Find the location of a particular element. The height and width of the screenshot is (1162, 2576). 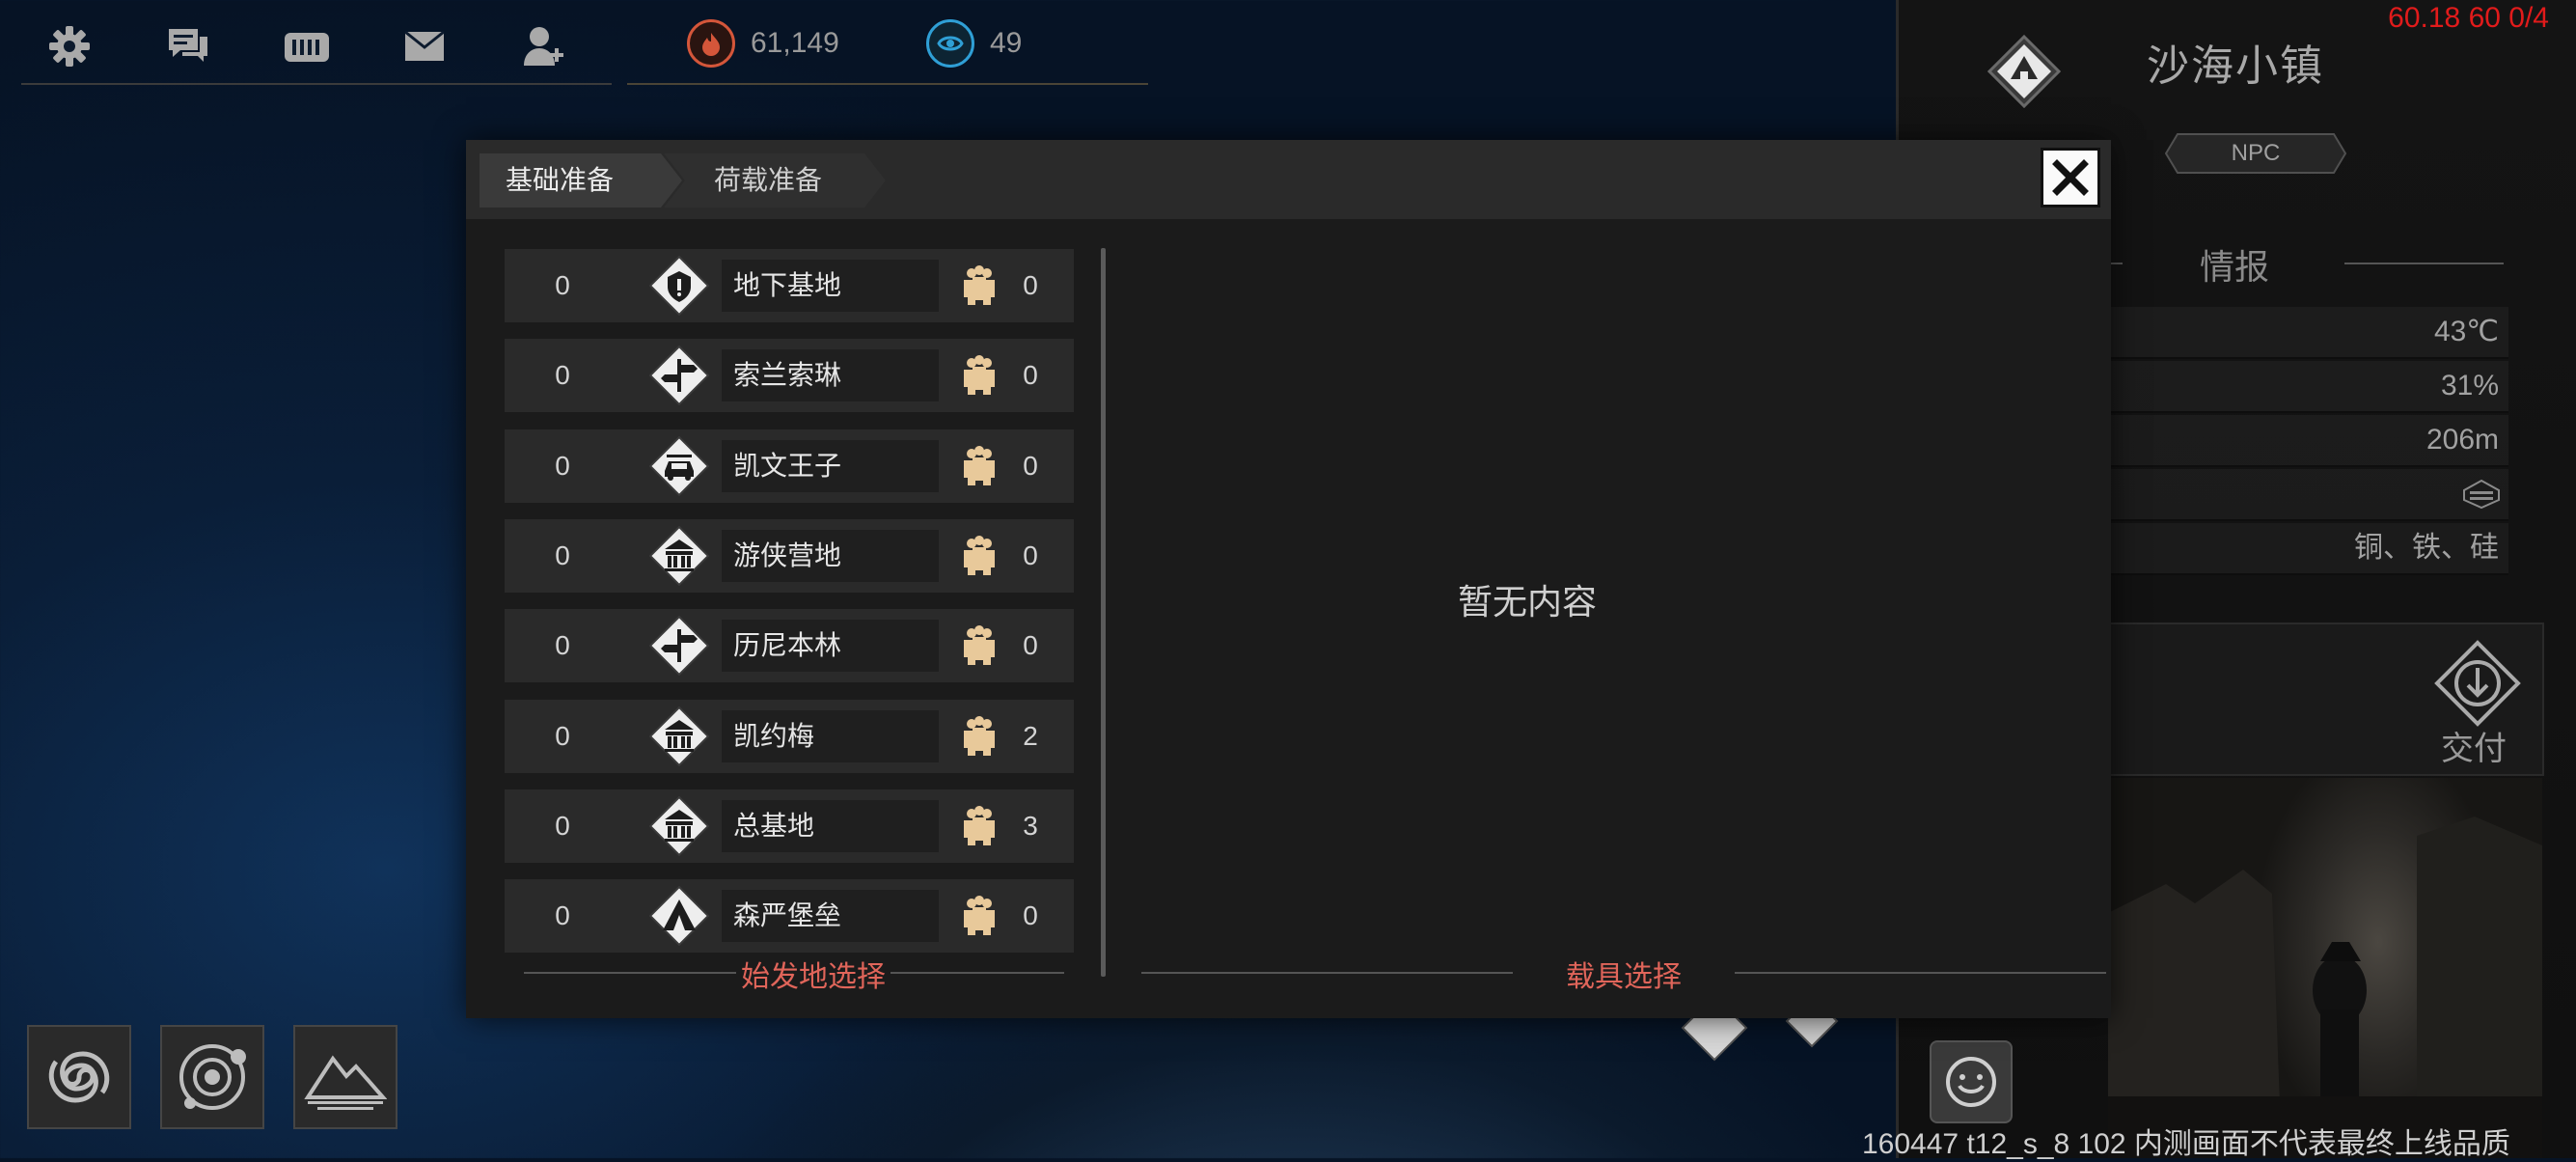

galaxy-button is located at coordinates (79, 1077).